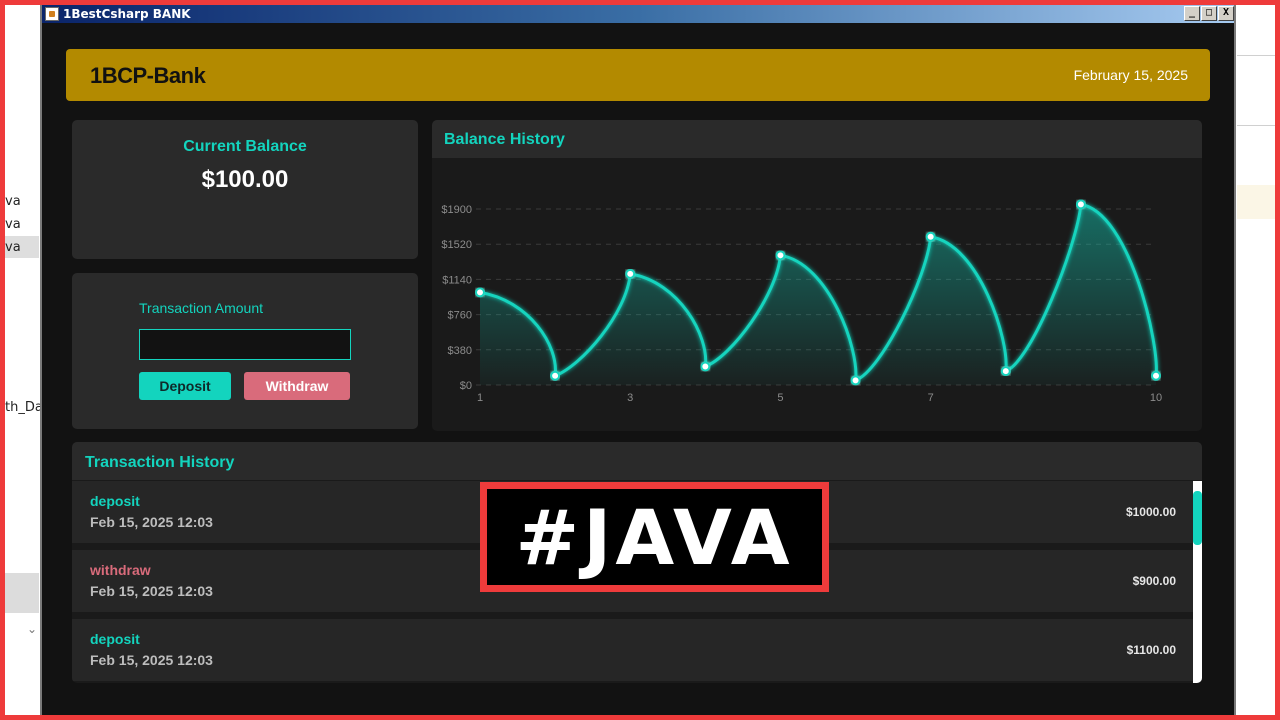  Describe the element at coordinates (160, 462) in the screenshot. I see `transaction-history-title: Transaction History` at that location.